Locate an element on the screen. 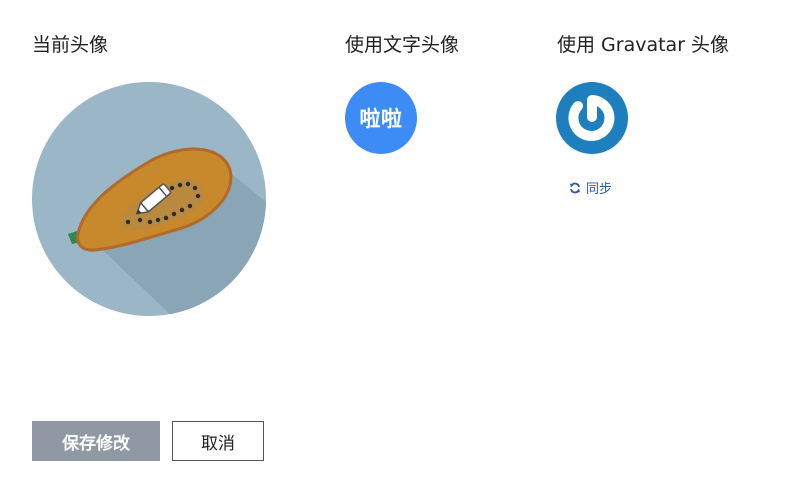  gravatar-avatar is located at coordinates (592, 118).